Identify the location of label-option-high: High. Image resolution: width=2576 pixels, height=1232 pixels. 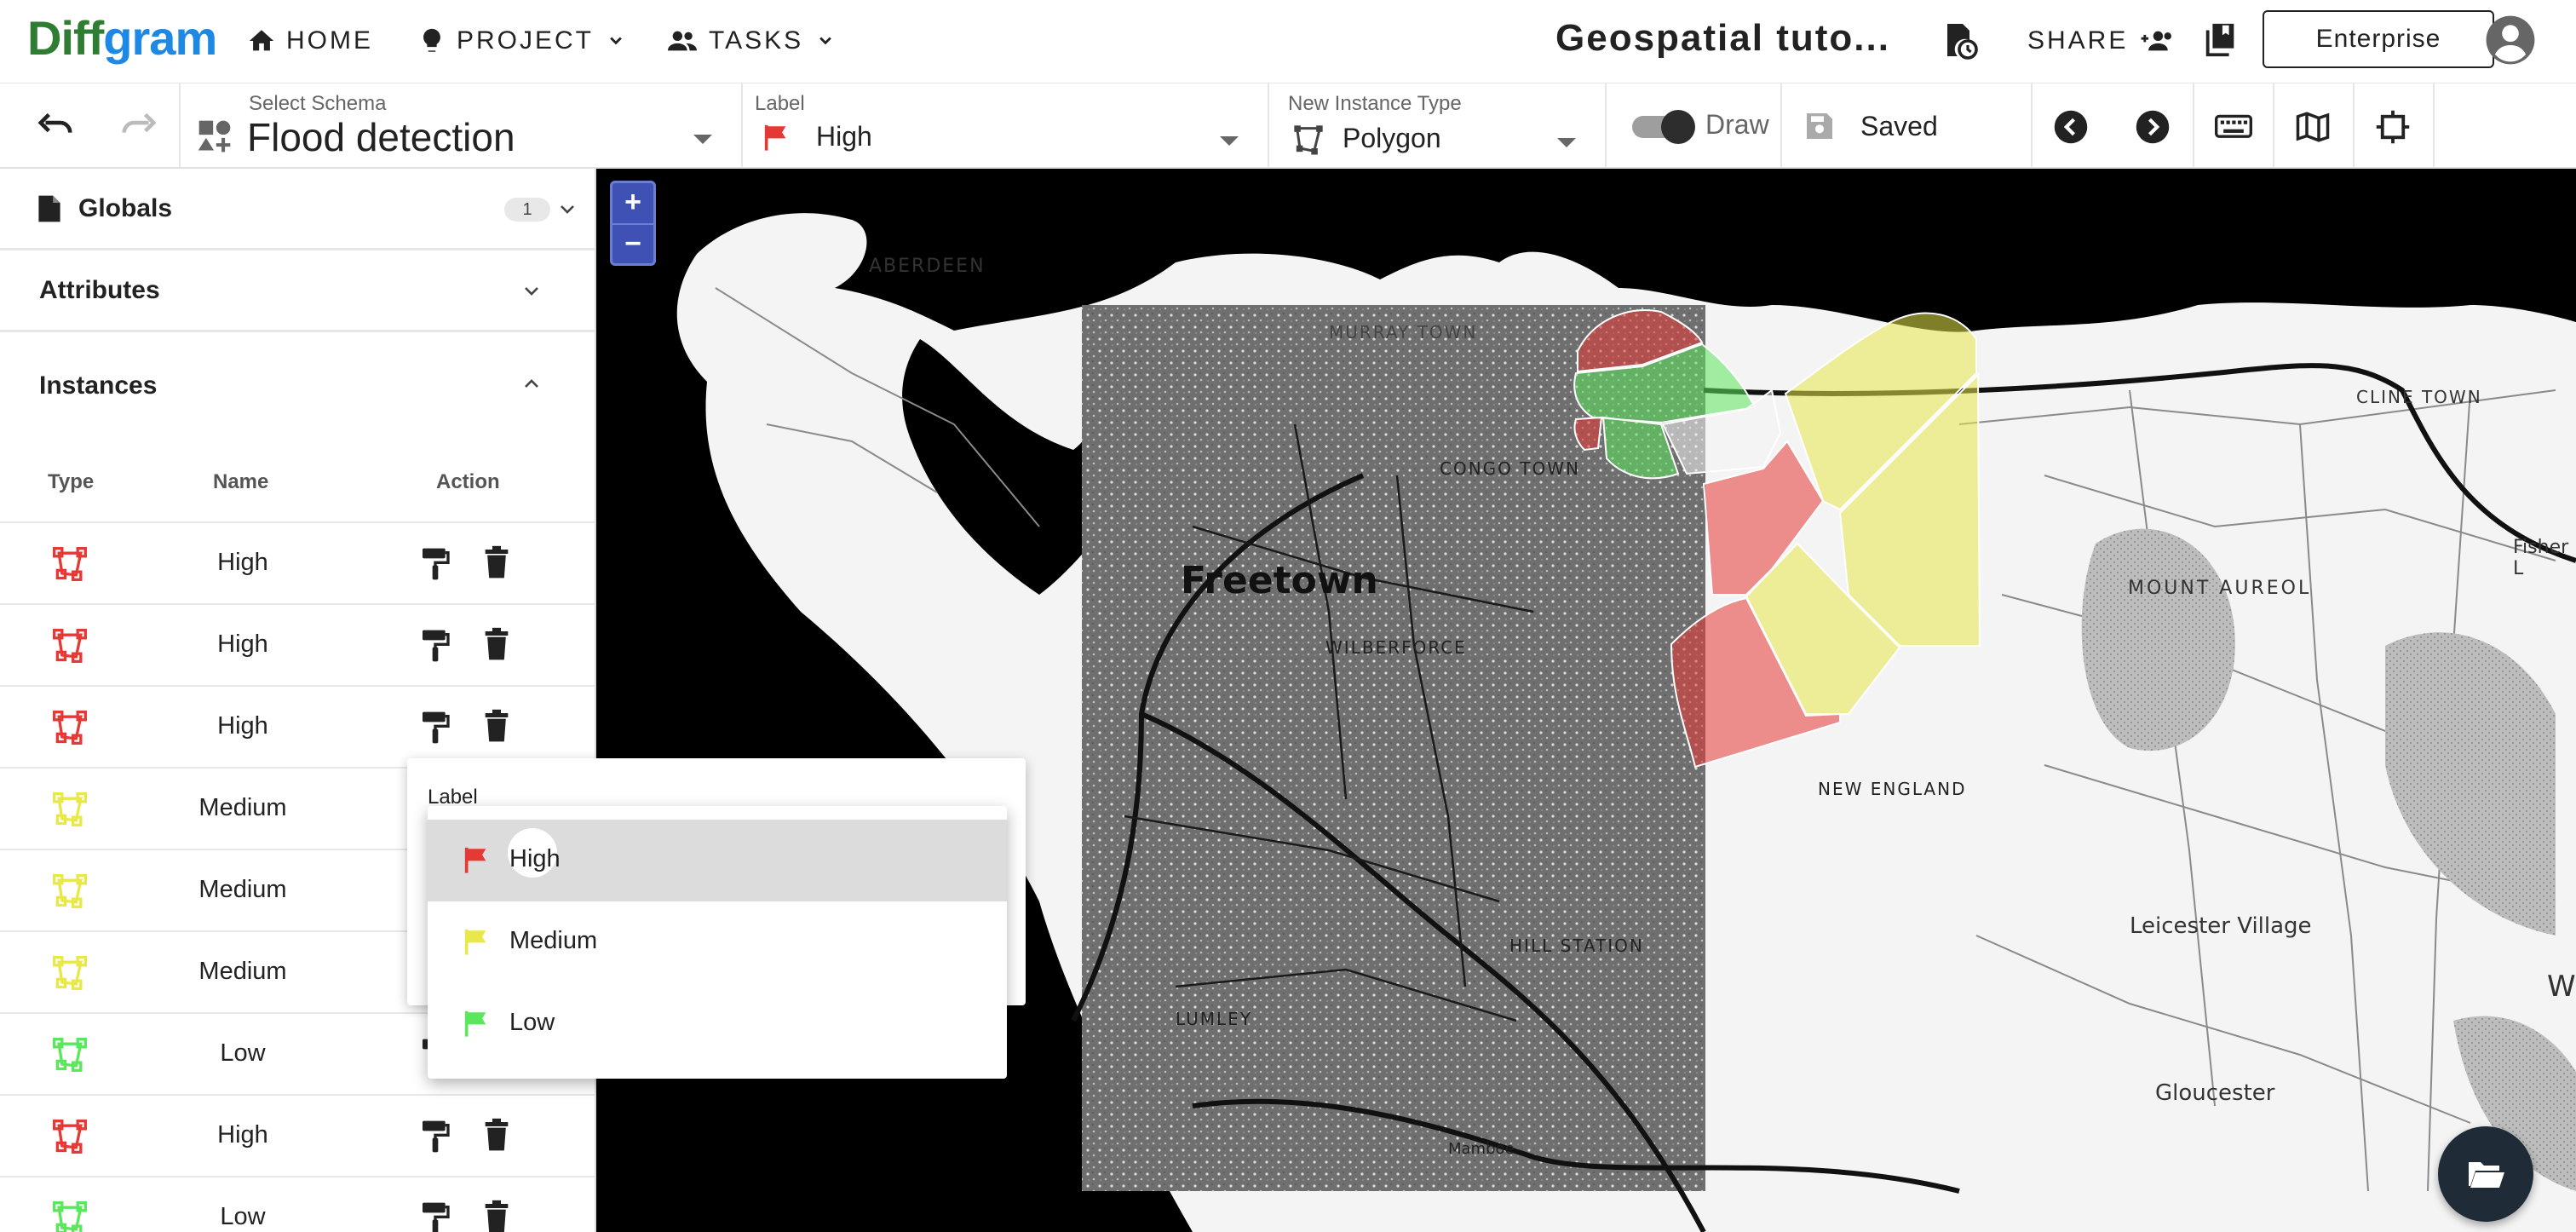
(718, 860).